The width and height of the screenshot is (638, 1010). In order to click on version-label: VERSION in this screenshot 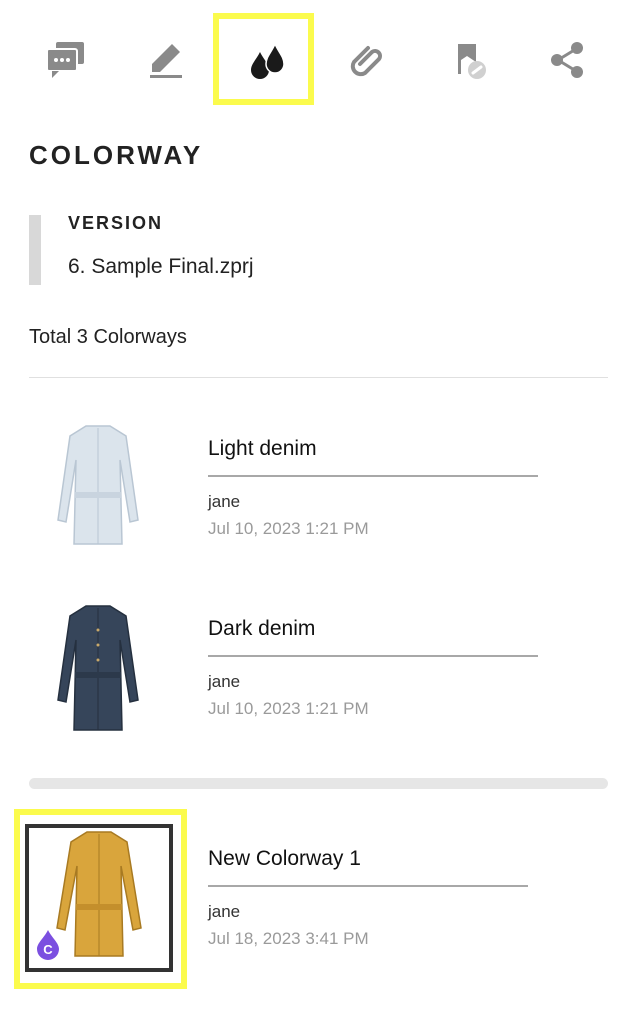, I will do `click(116, 223)`.